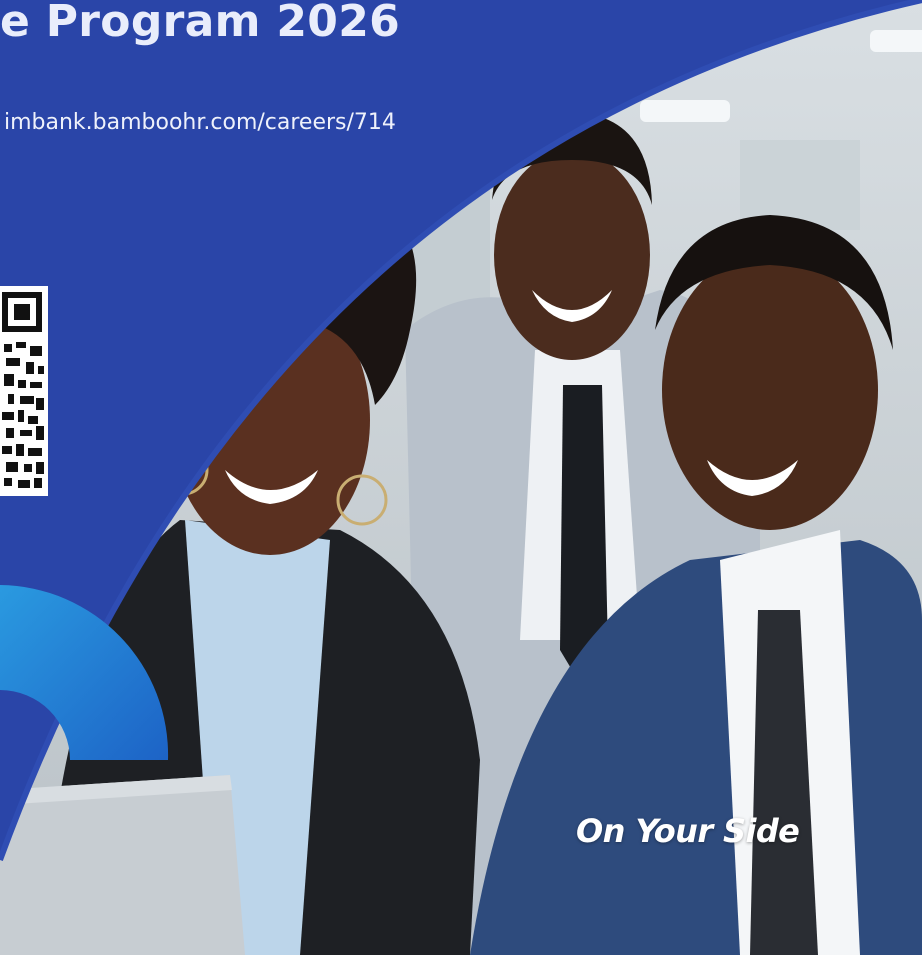  Describe the element at coordinates (24, 391) in the screenshot. I see `qr-code-icon` at that location.